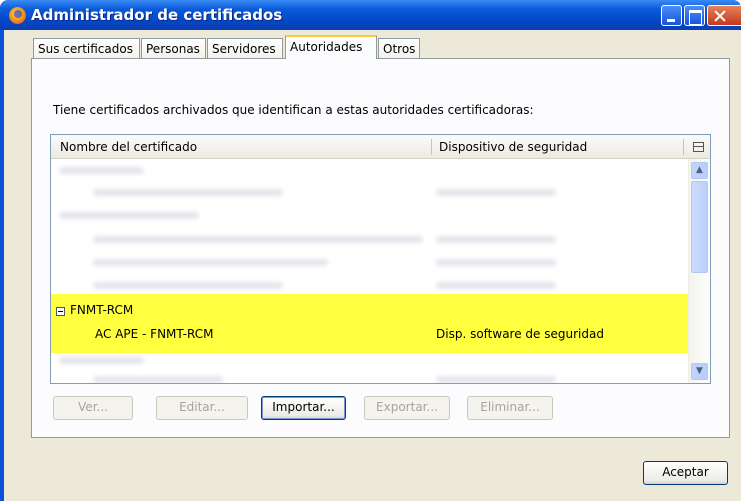  Describe the element at coordinates (699, 371) in the screenshot. I see `scroll-down-icon: ▼` at that location.